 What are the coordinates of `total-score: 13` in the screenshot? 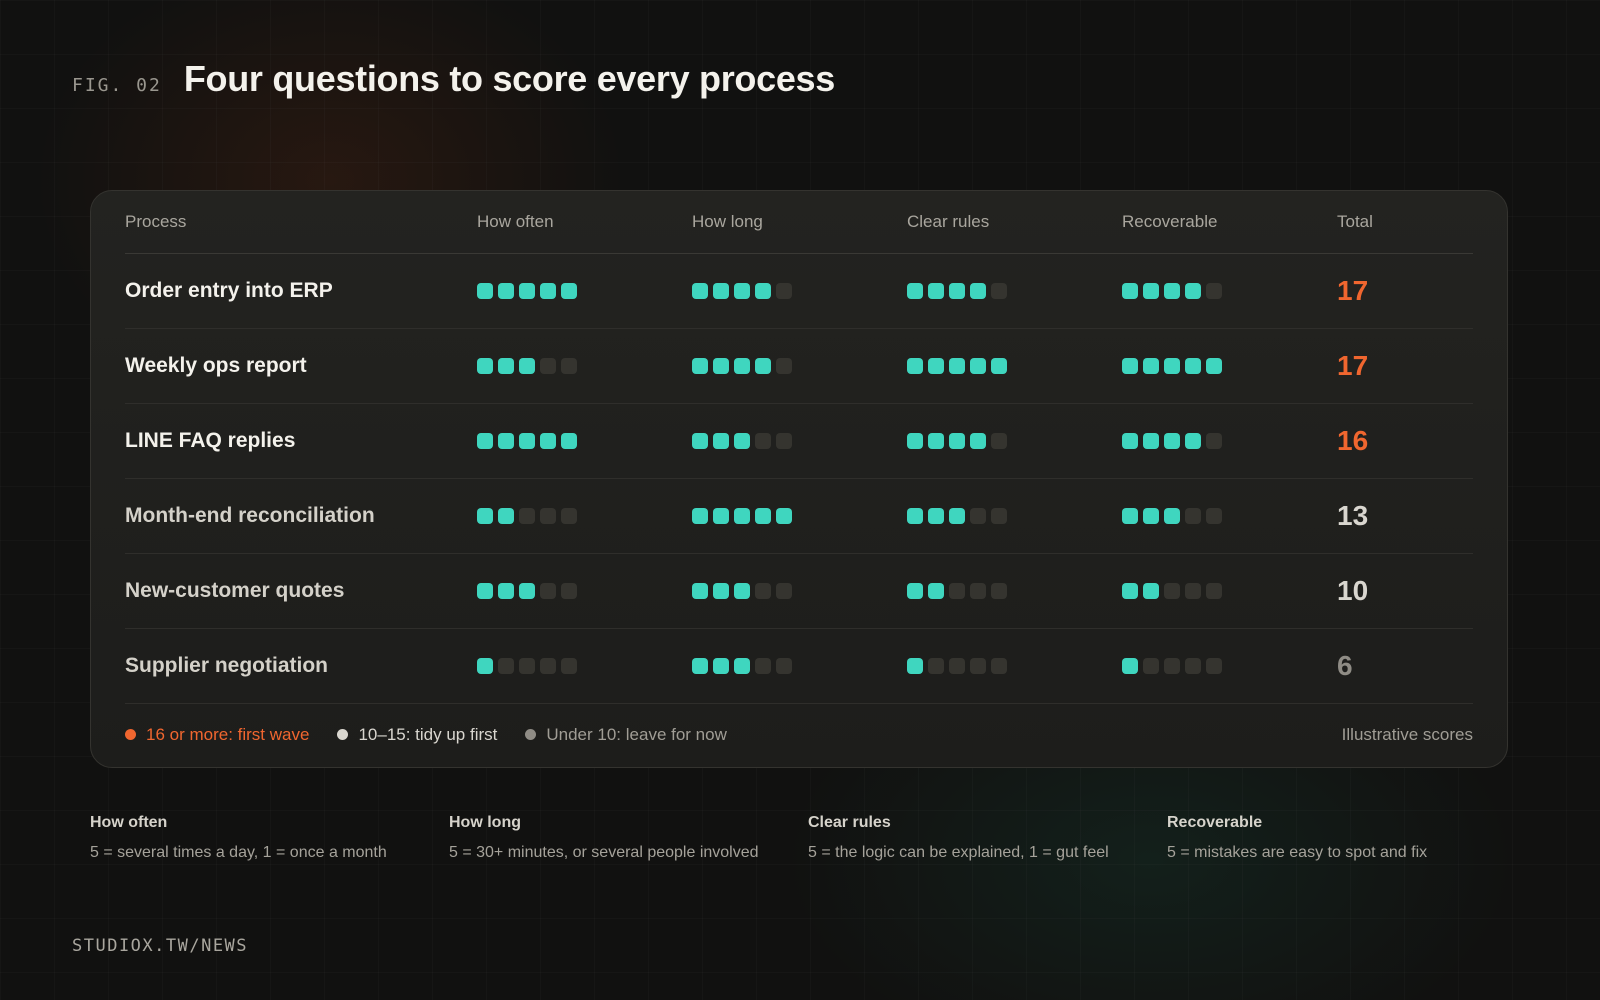 It's located at (1353, 515).